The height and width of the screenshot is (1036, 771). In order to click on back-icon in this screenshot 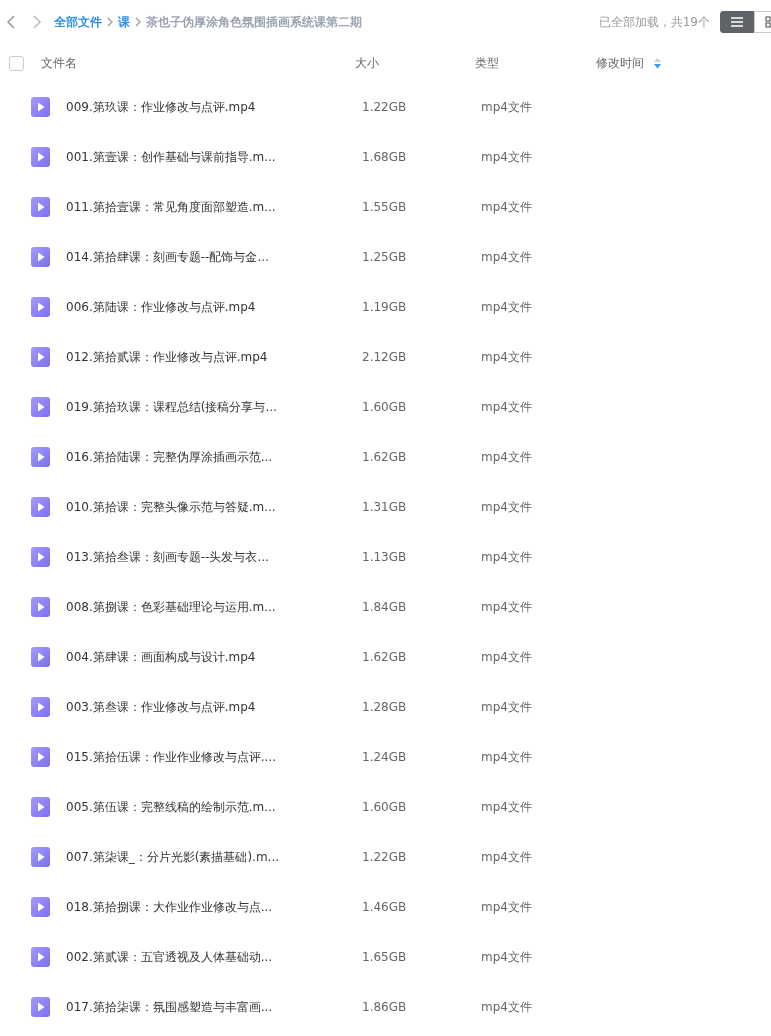, I will do `click(11, 22)`.